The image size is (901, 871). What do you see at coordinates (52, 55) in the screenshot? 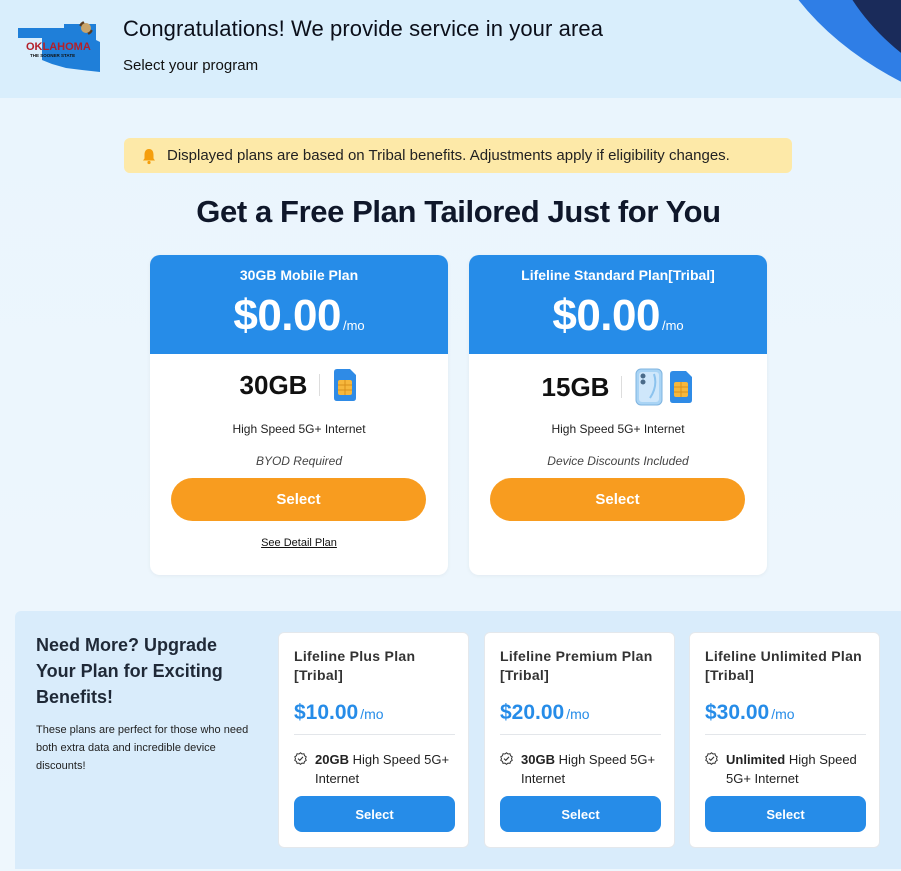
I see `logo-text-sub: THE SOONER STATE` at bounding box center [52, 55].